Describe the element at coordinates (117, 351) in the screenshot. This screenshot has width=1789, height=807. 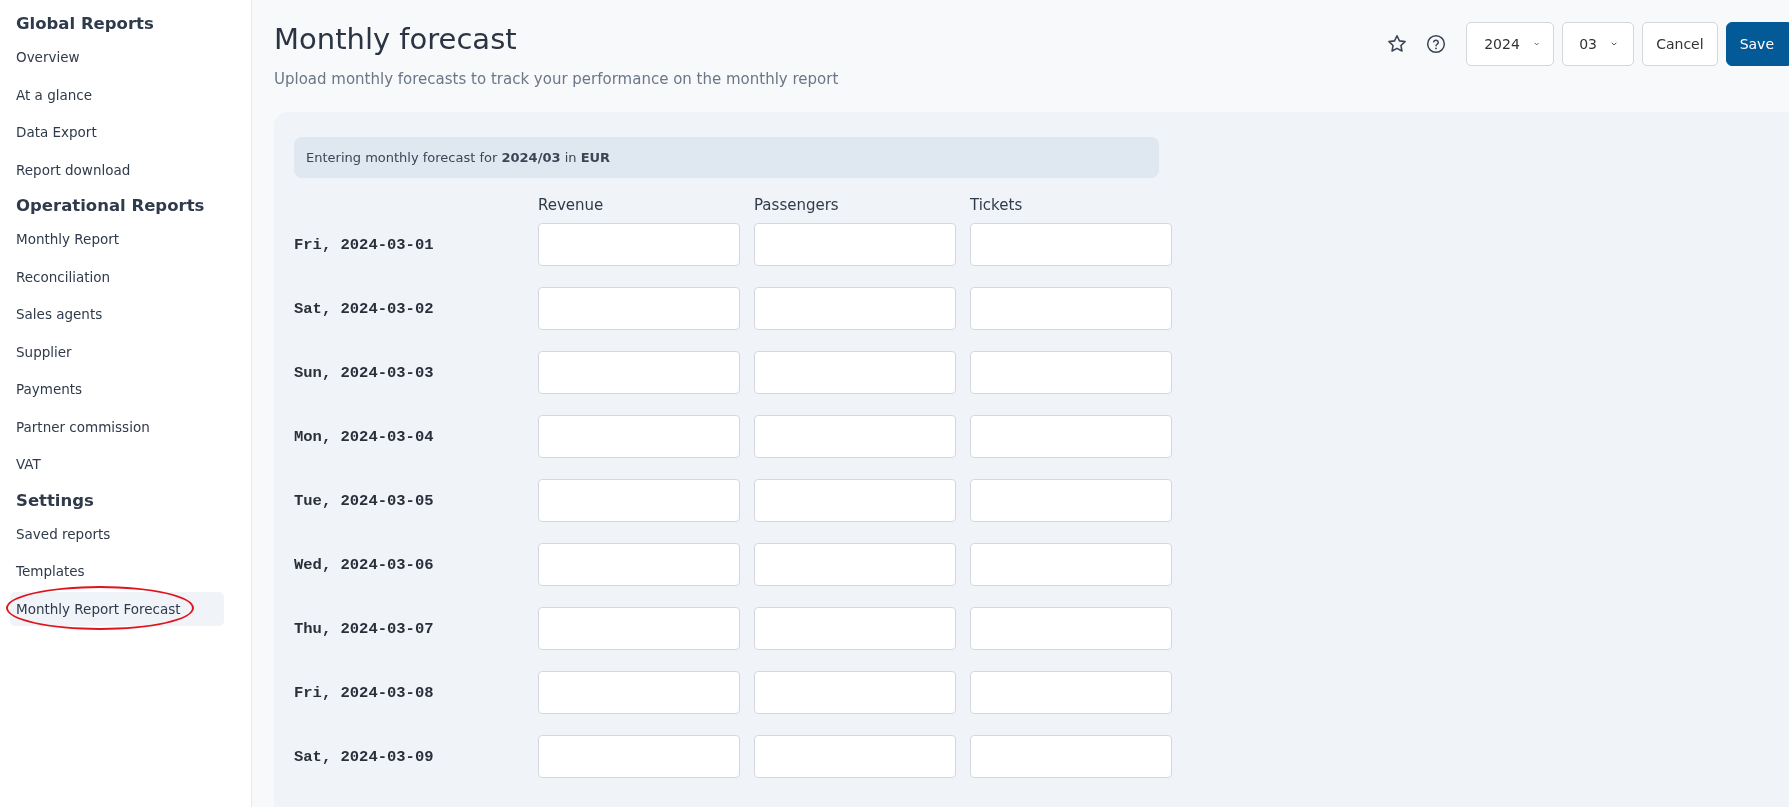
I see `sidebar-item: Supplier` at that location.